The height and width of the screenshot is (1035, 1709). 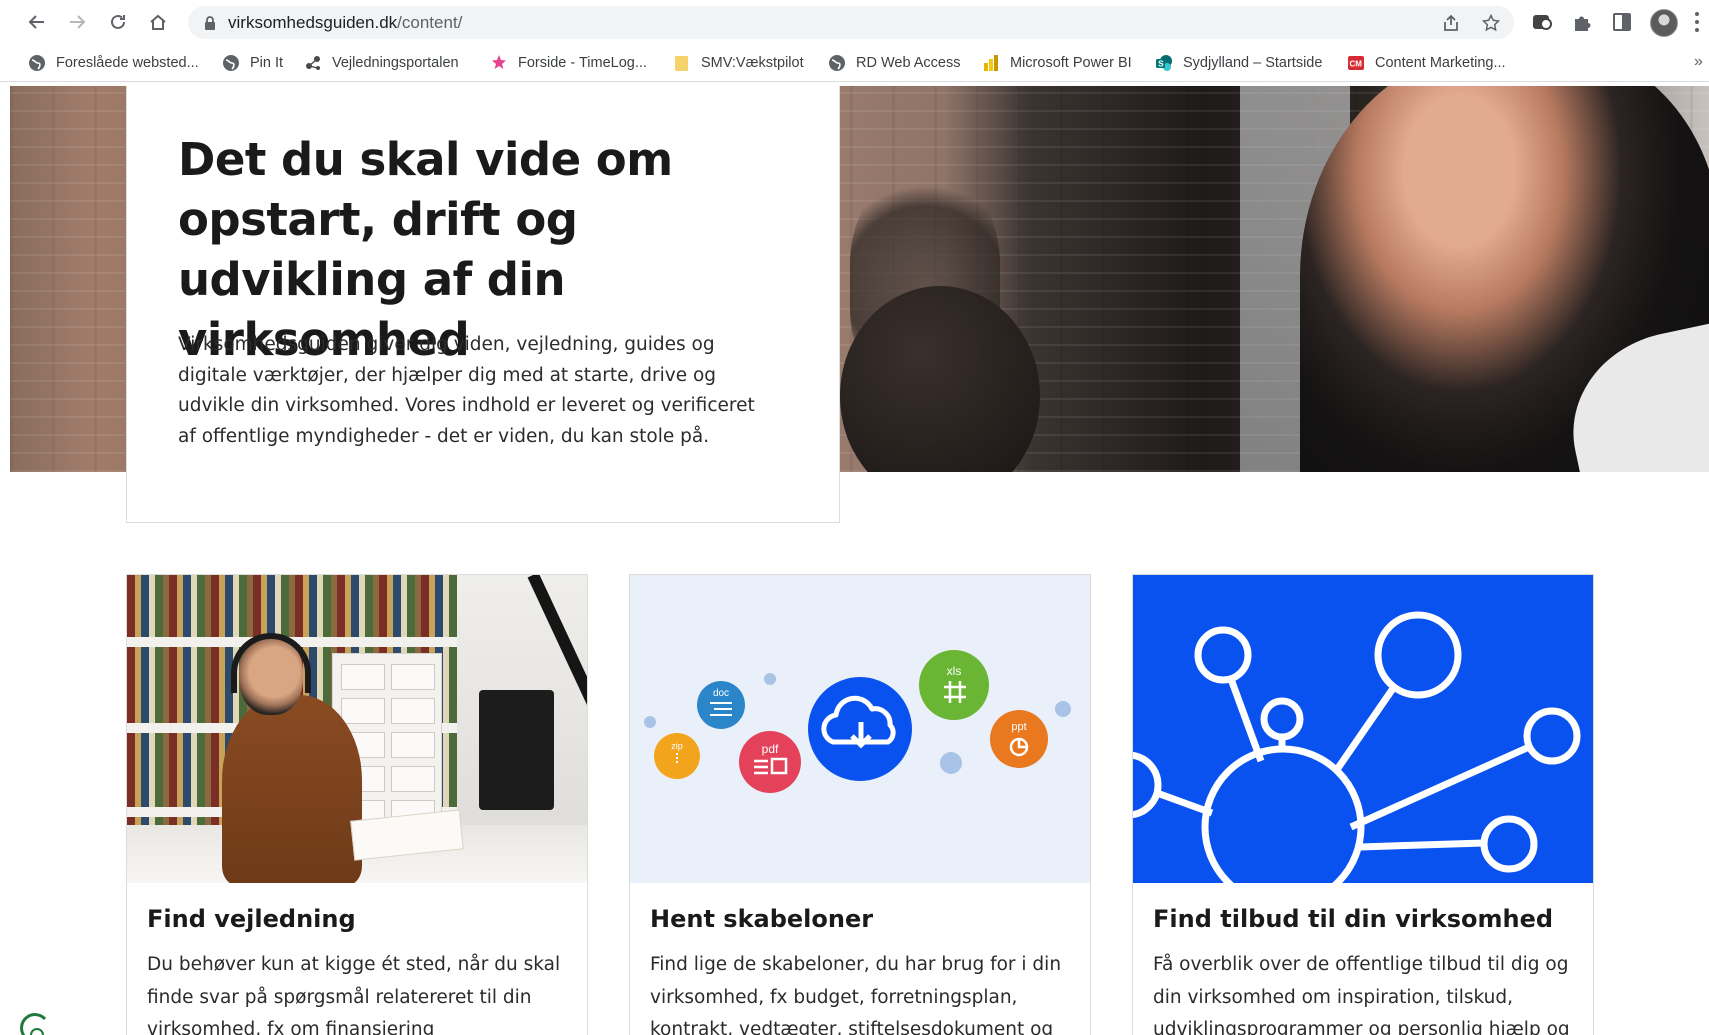 What do you see at coordinates (721, 693) in the screenshot?
I see `doc-badge-label: doc` at bounding box center [721, 693].